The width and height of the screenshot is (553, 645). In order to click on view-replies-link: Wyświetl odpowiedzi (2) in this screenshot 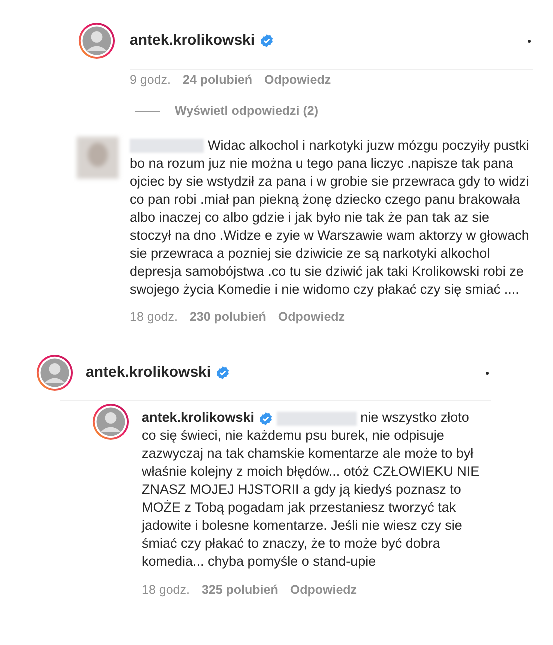, I will do `click(247, 111)`.